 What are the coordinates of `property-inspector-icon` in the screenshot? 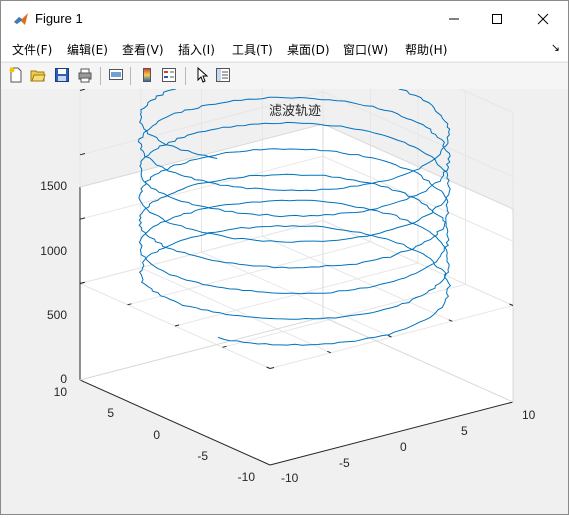 It's located at (223, 75).